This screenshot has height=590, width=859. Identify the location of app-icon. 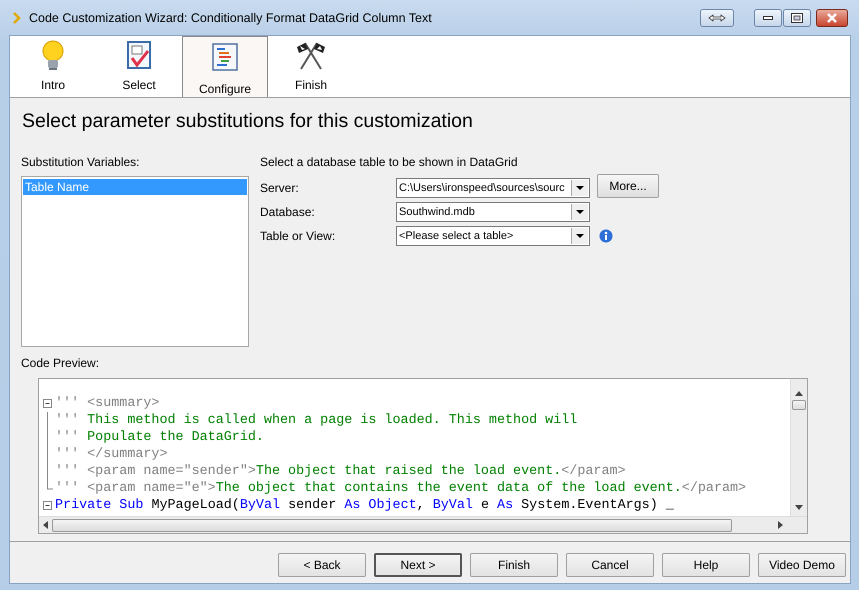
(17, 18).